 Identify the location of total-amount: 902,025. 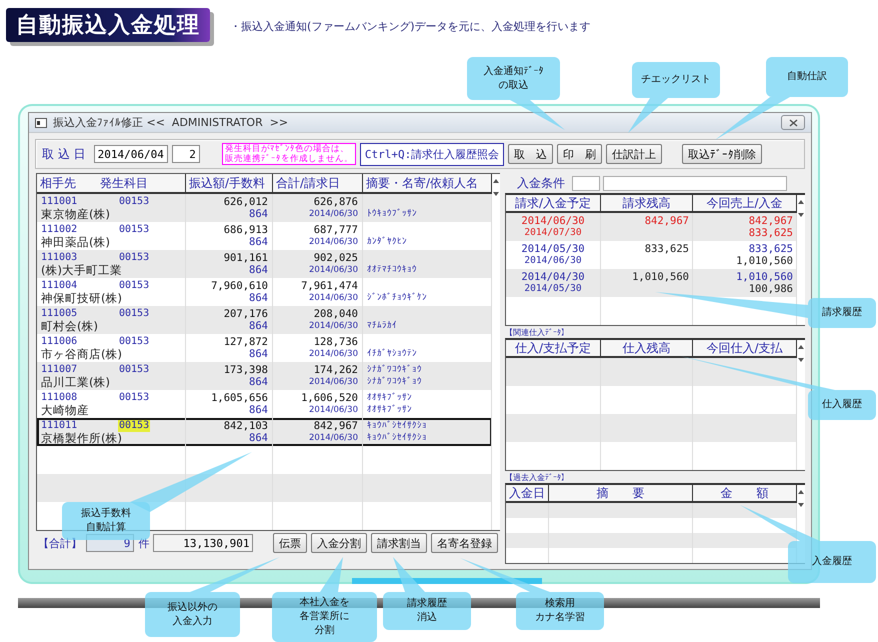
(336, 258).